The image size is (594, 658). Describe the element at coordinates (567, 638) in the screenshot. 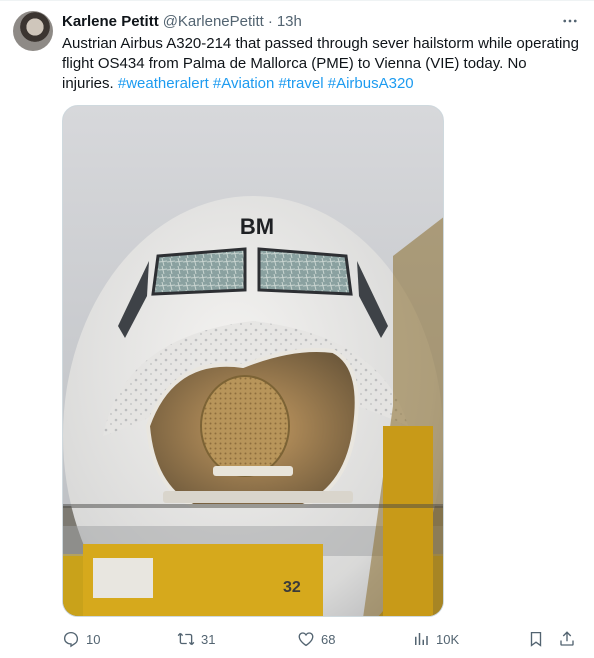

I see `share-icon` at that location.